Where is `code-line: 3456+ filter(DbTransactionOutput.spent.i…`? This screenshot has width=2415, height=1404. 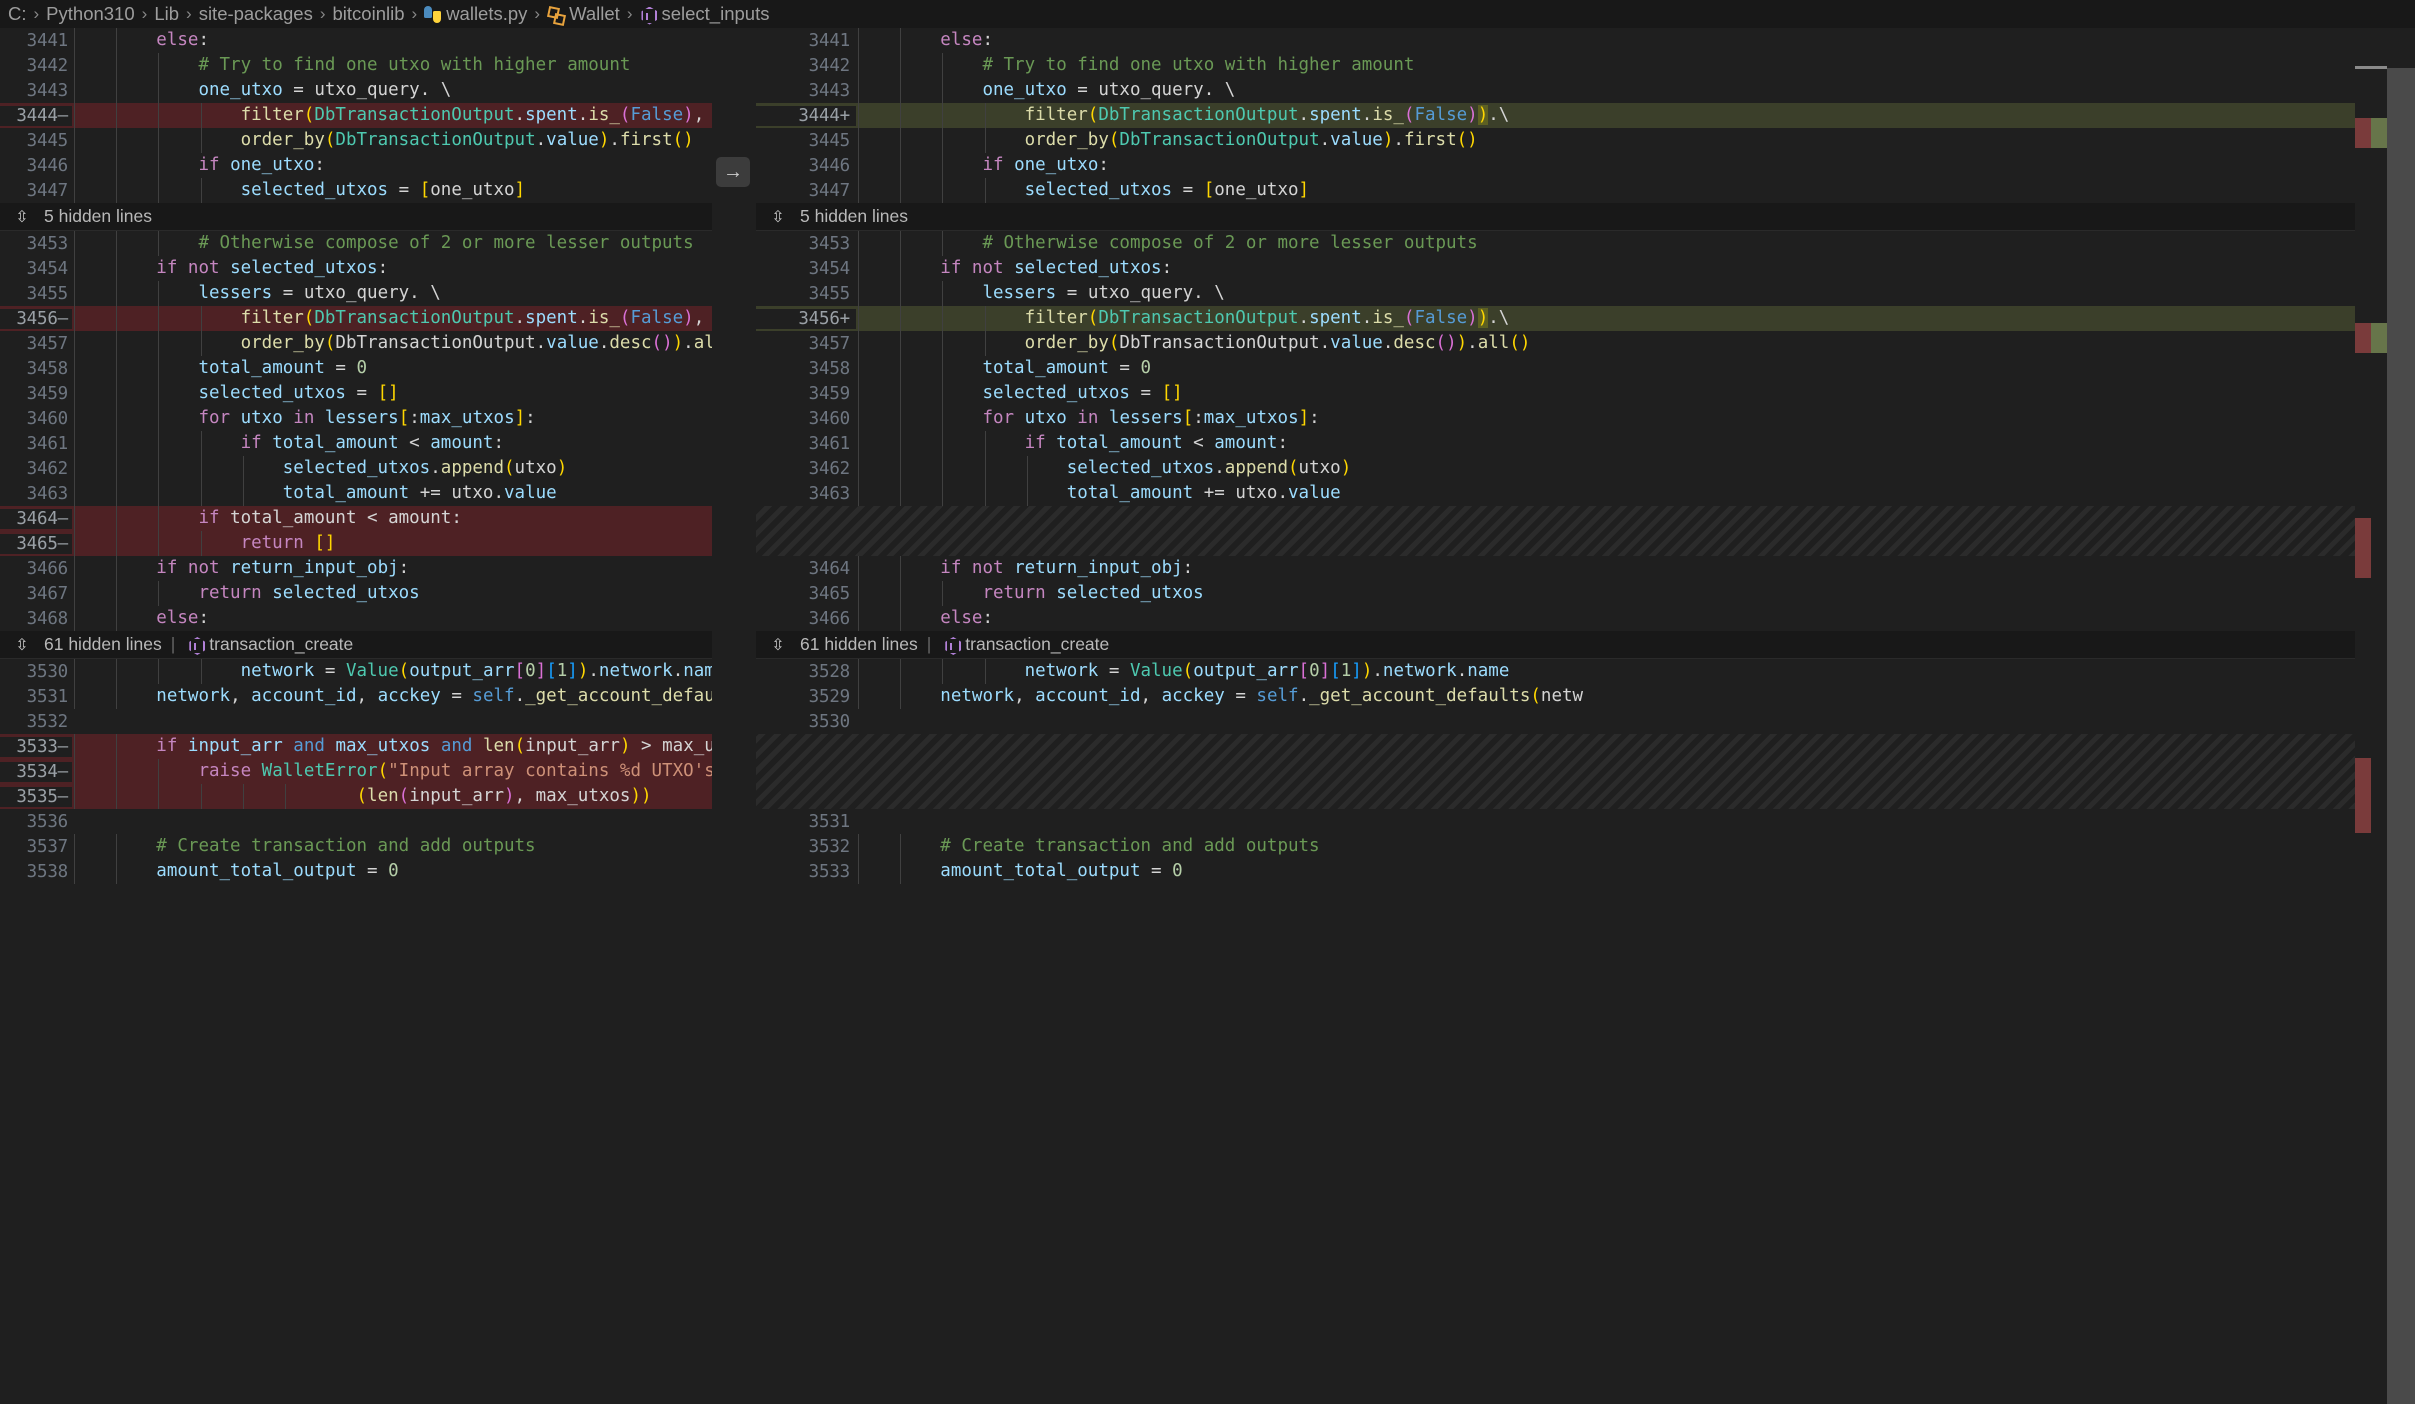 code-line: 3456+ filter(DbTransactionOutput.spent.i… is located at coordinates (1563, 318).